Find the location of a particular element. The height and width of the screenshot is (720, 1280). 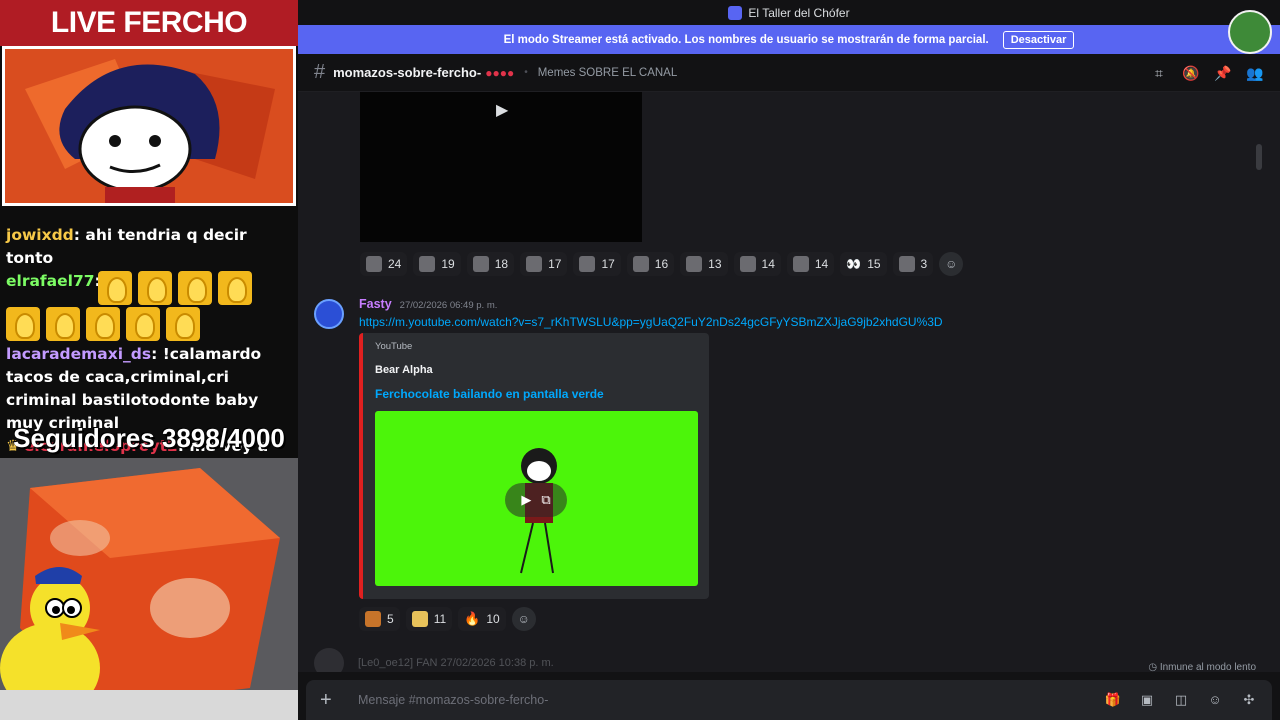

member-list-icon: 👥 is located at coordinates (1255, 73).